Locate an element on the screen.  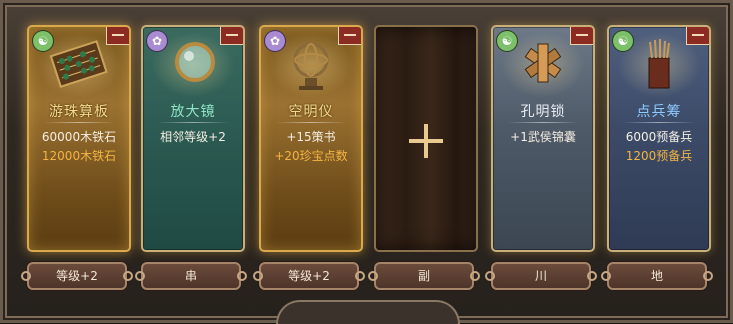
item-effect-secondary: 1200预备兵 is located at coordinates (659, 156).